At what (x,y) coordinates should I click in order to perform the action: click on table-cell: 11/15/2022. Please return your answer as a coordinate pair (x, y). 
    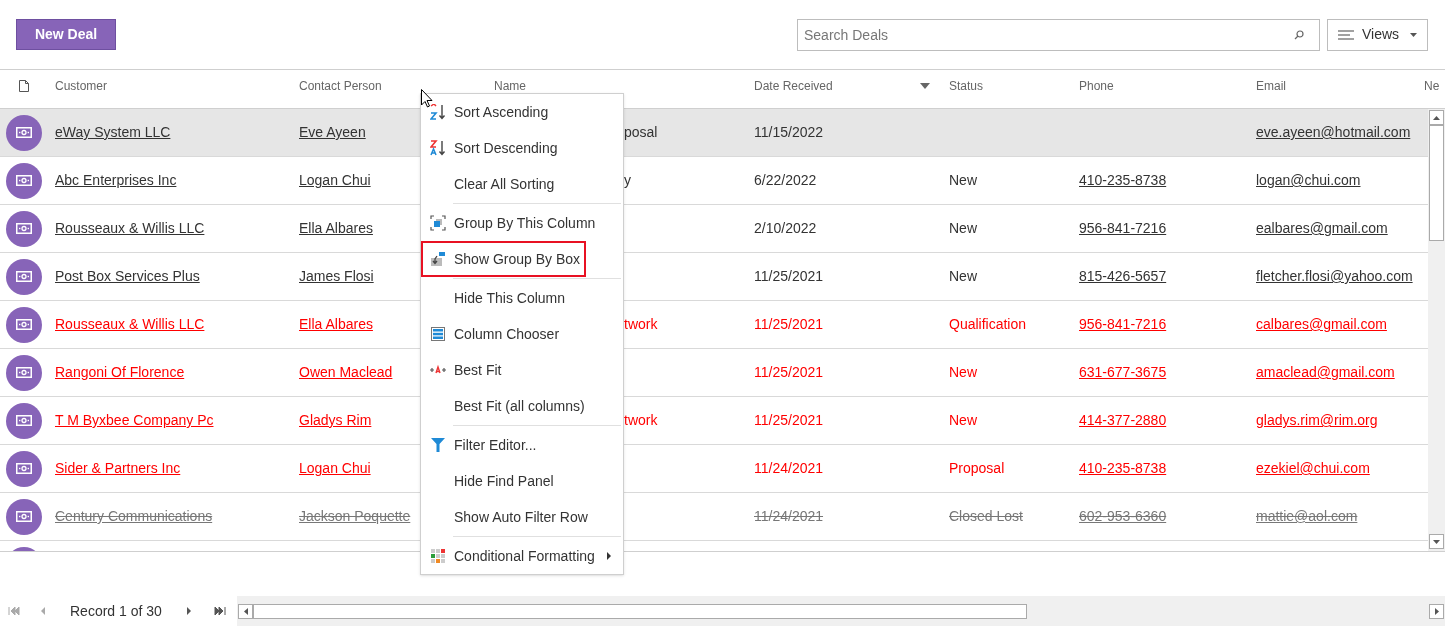
    Looking at the image, I should click on (789, 132).